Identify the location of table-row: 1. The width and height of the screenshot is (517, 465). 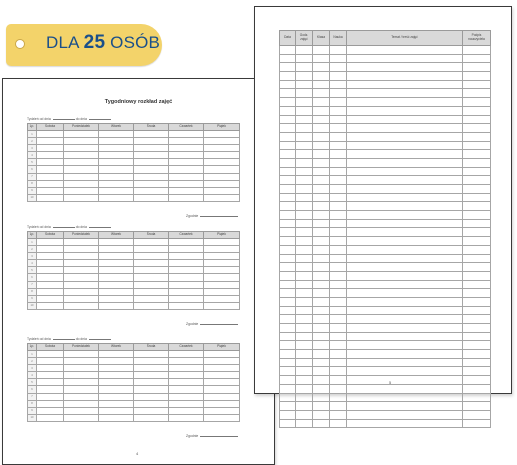
(133, 134).